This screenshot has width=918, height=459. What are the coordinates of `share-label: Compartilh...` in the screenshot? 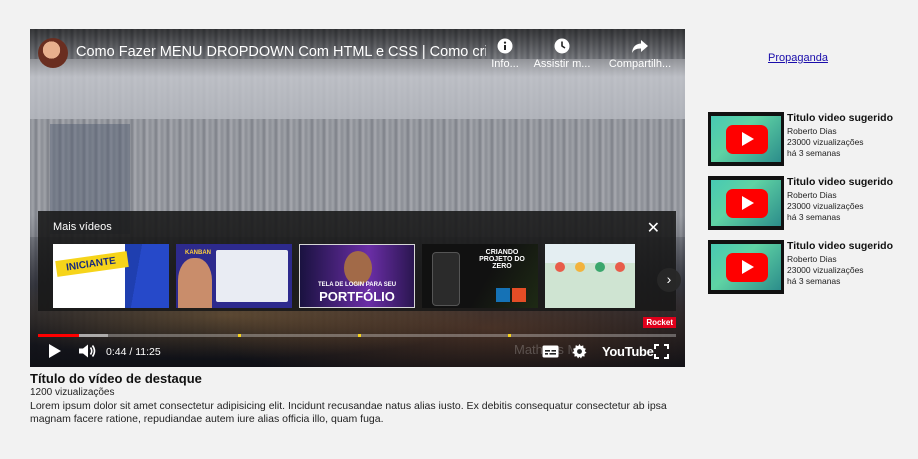 It's located at (640, 64).